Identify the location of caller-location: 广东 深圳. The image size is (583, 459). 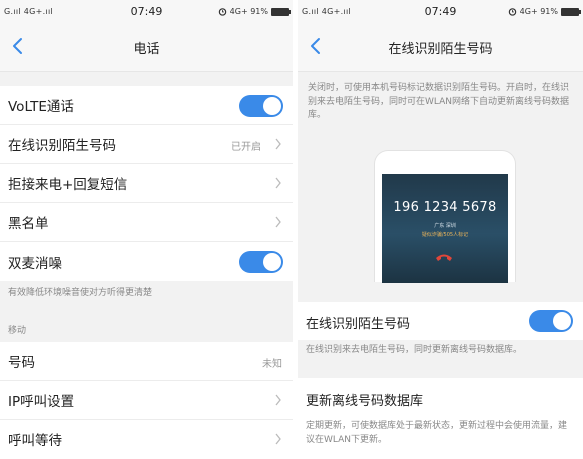
(445, 226).